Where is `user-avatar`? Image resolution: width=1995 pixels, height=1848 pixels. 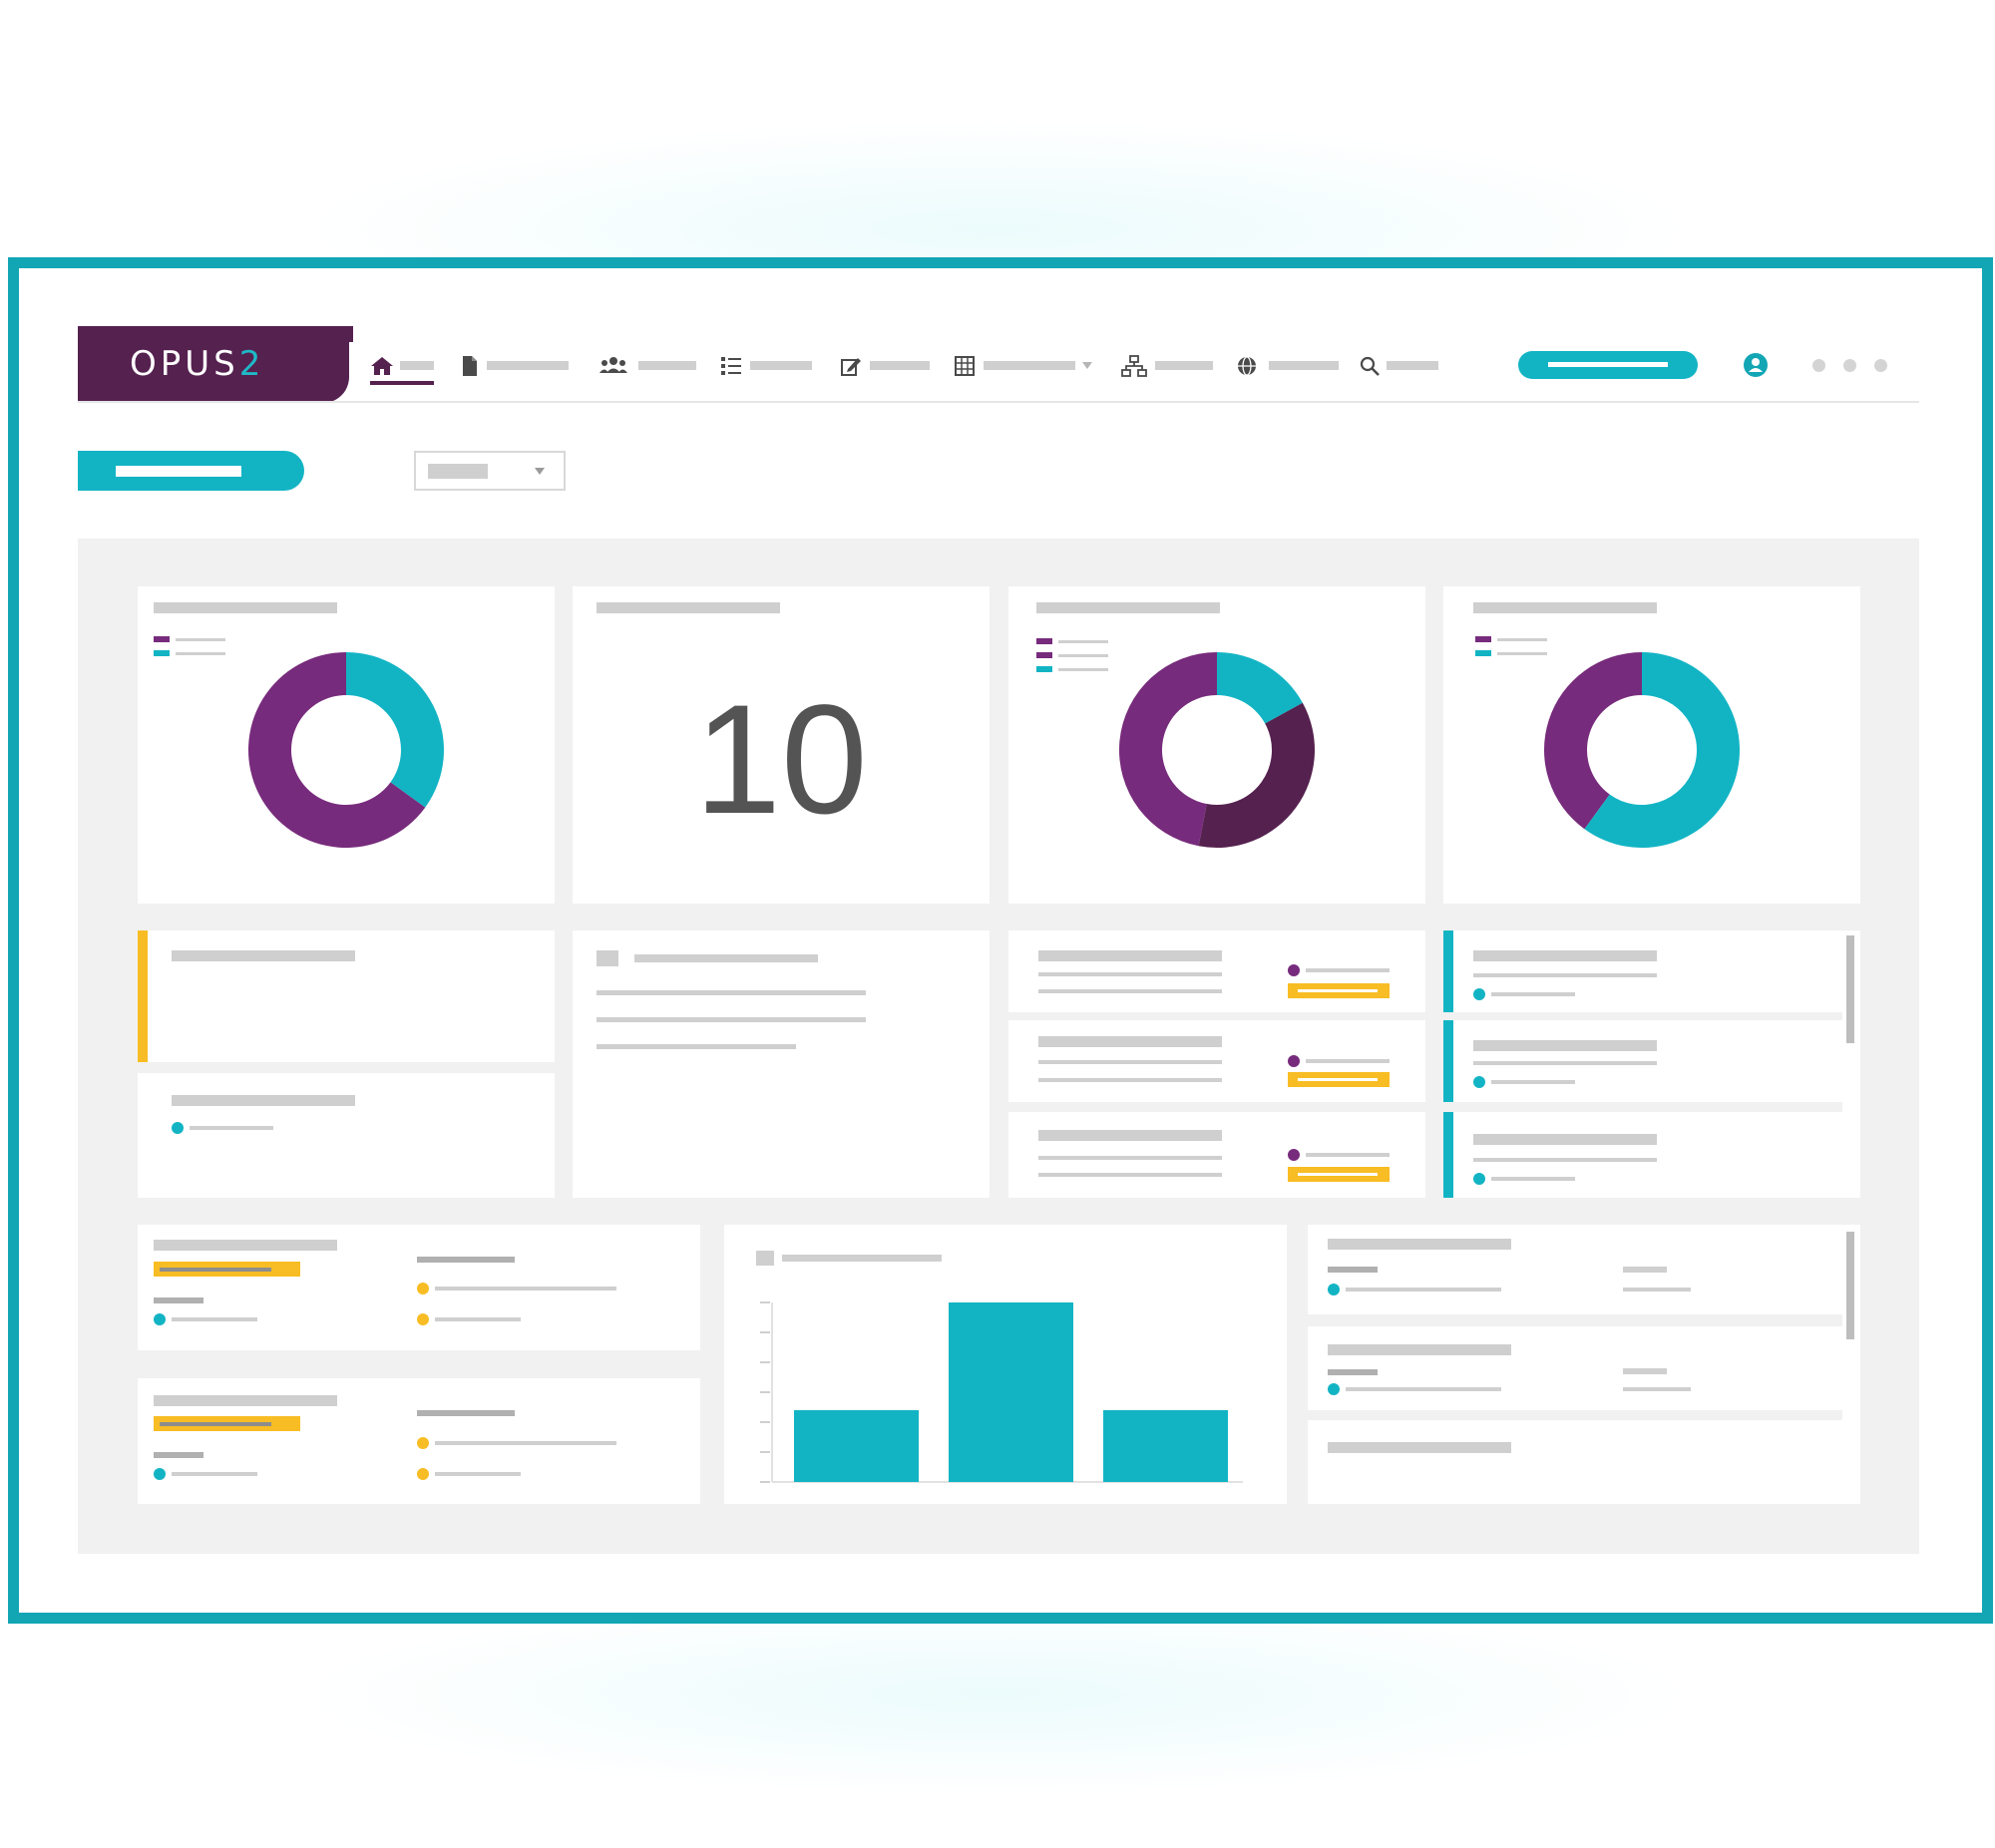 user-avatar is located at coordinates (1756, 365).